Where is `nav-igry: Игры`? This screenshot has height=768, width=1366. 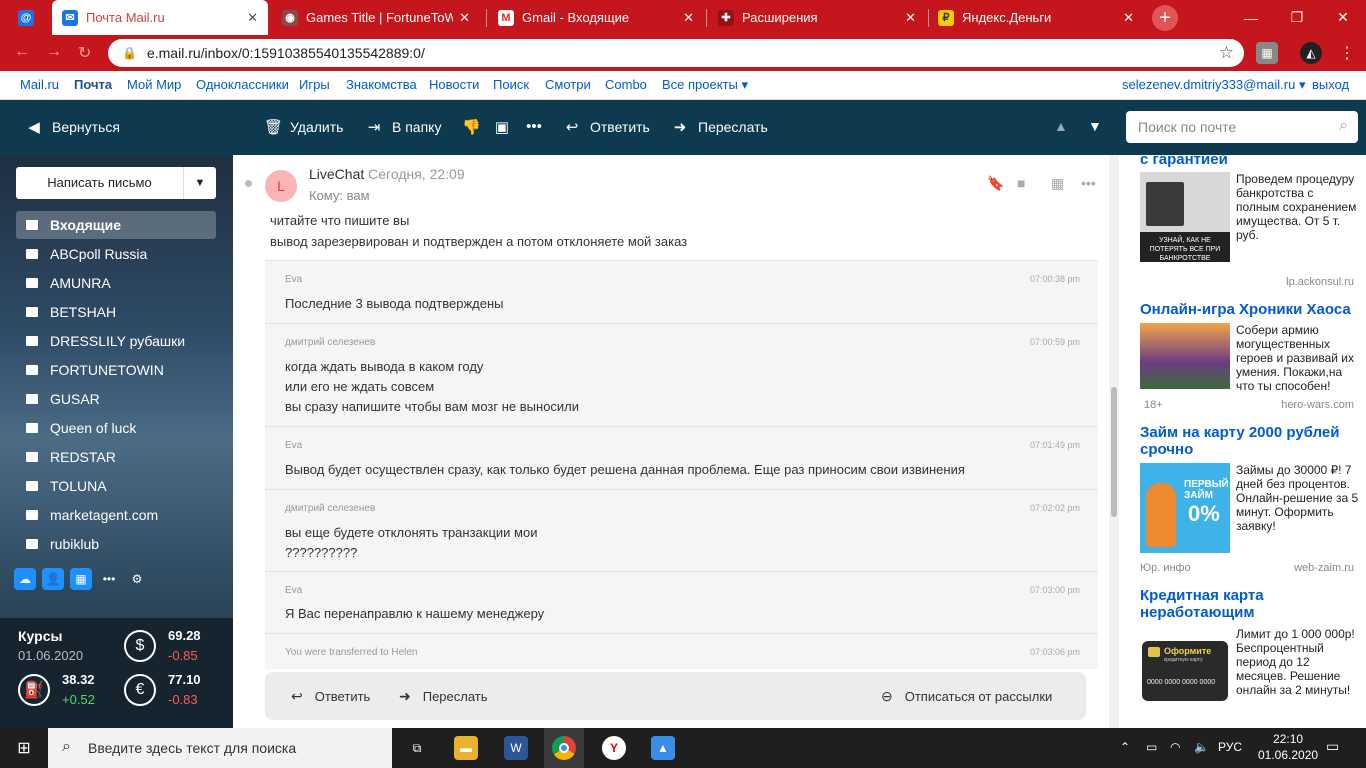
nav-igry: Игры is located at coordinates (314, 84).